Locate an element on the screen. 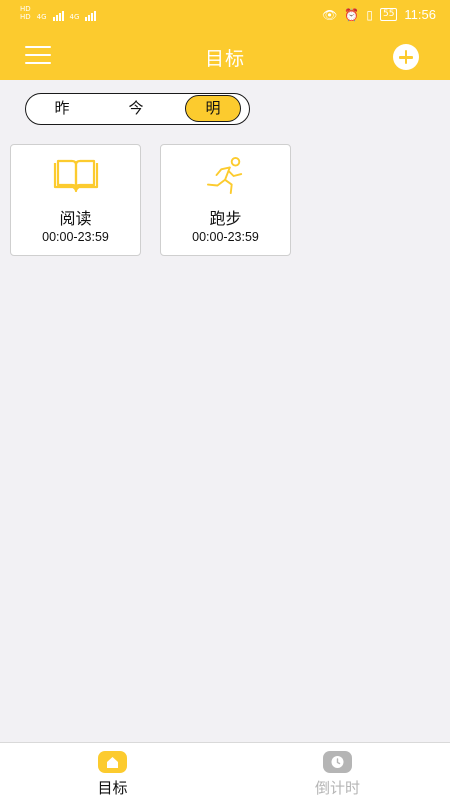  nav-item-goals: 目标 is located at coordinates (112, 771).